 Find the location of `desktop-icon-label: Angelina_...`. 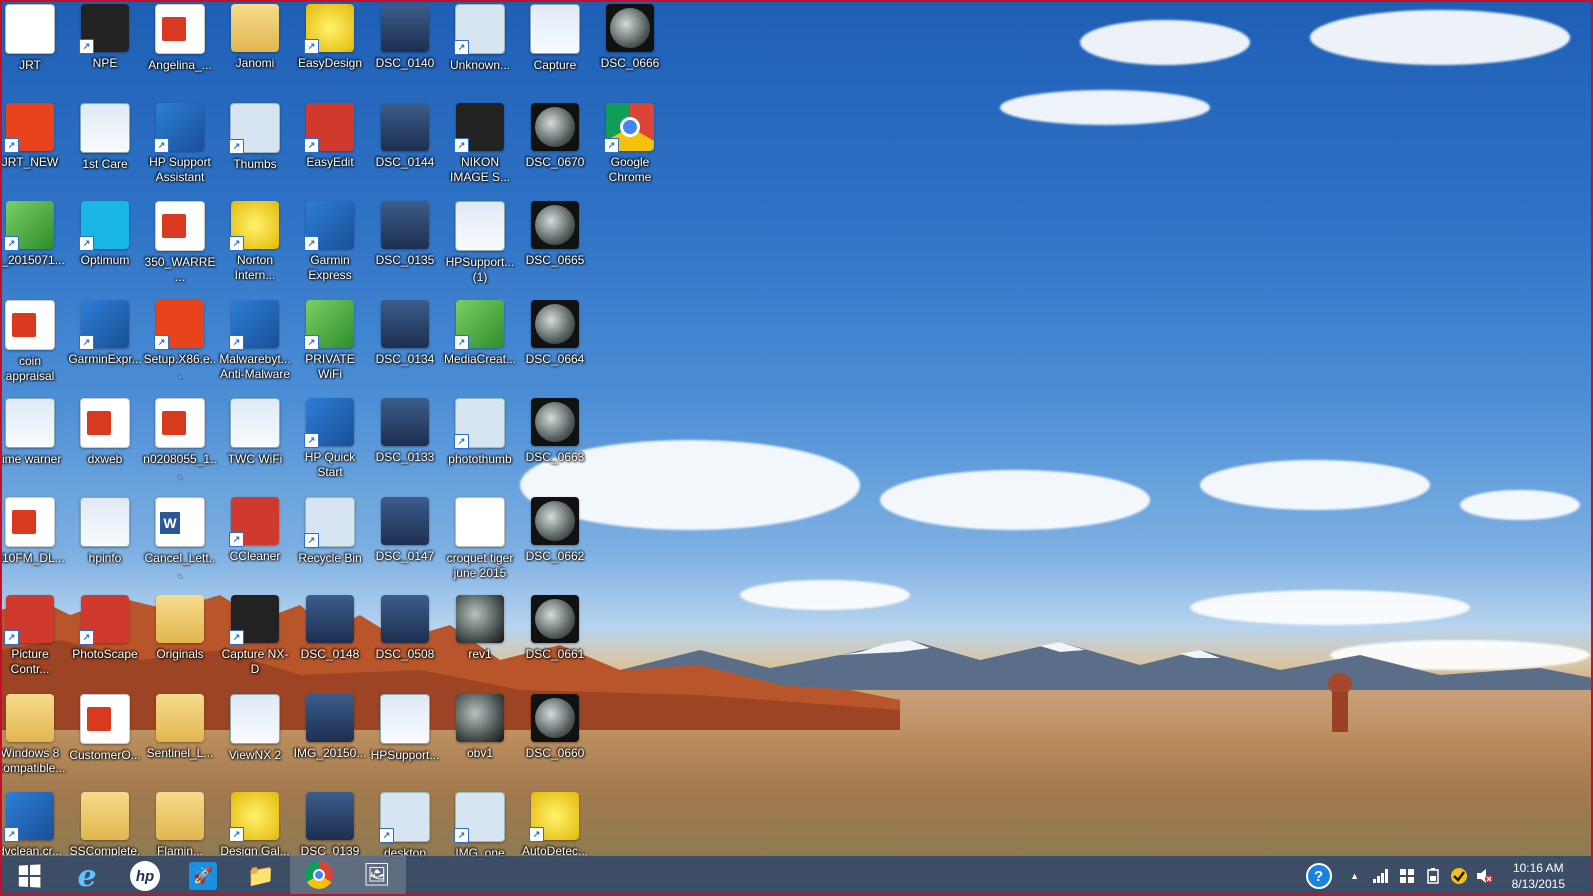

desktop-icon-label: Angelina_... is located at coordinates (180, 65).